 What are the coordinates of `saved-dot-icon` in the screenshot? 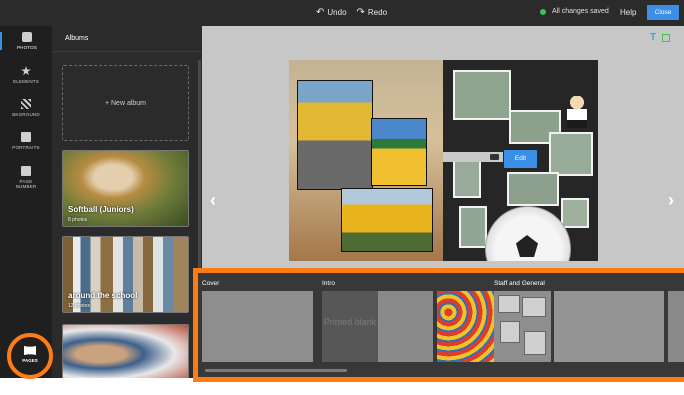 It's located at (543, 11).